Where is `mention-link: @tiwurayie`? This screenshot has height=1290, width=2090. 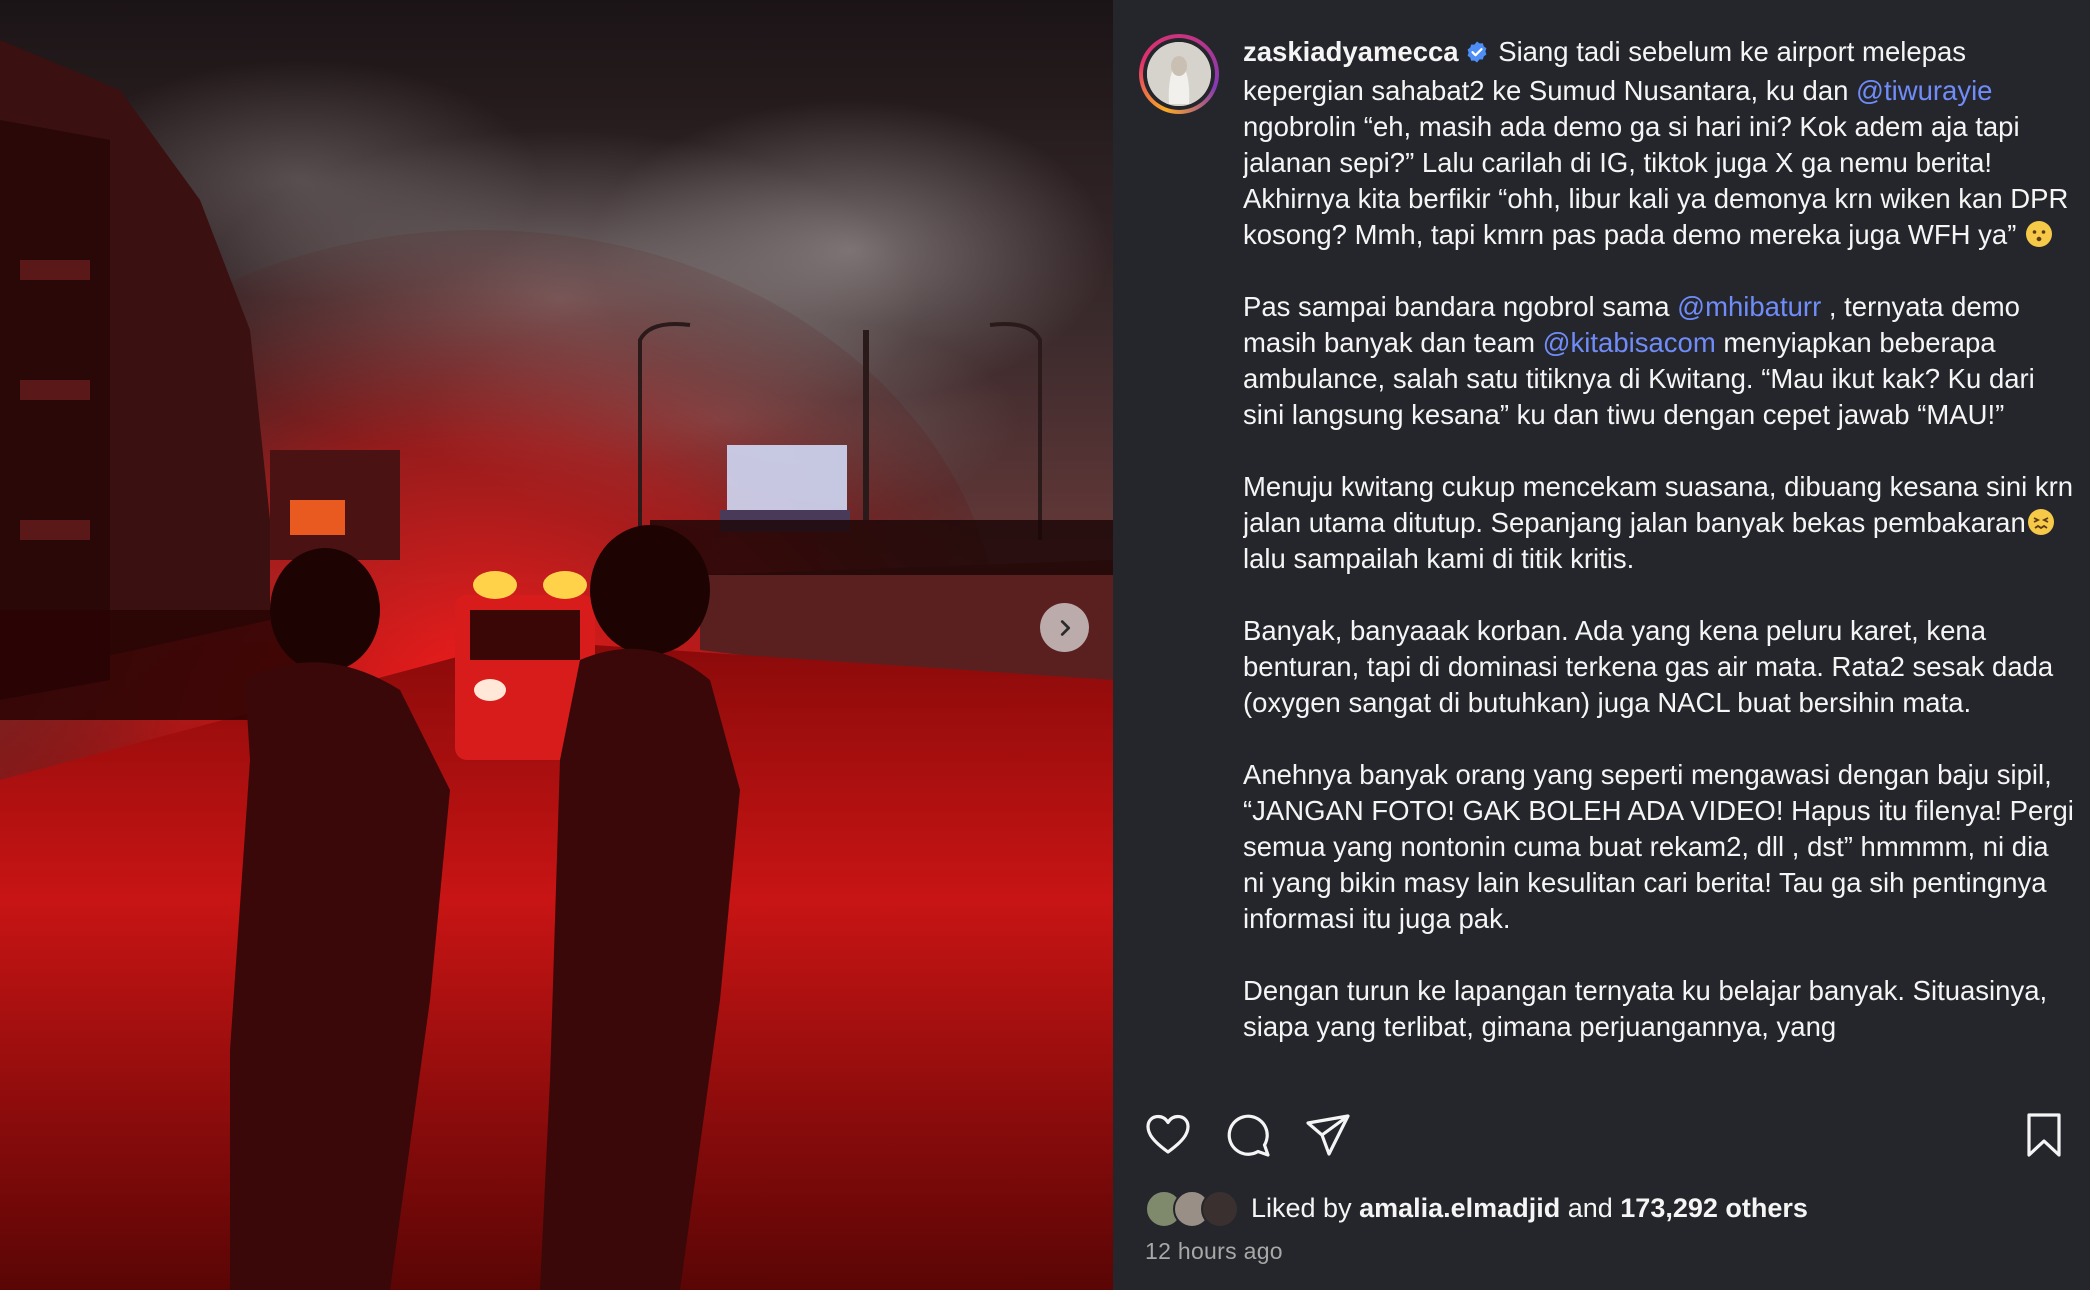 mention-link: @tiwurayie is located at coordinates (1924, 90).